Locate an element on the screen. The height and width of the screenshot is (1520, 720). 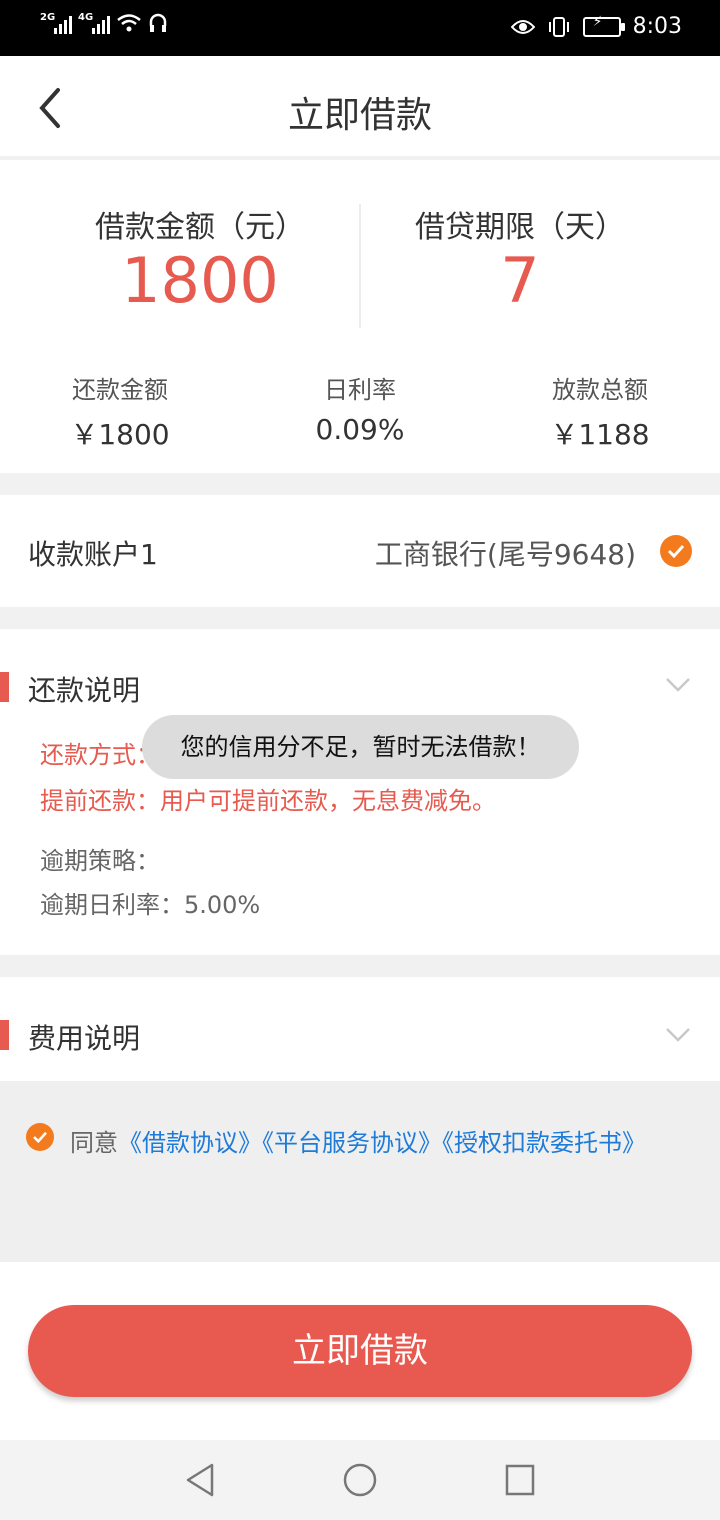
borrow-now-button: 立即借款 is located at coordinates (360, 1351).